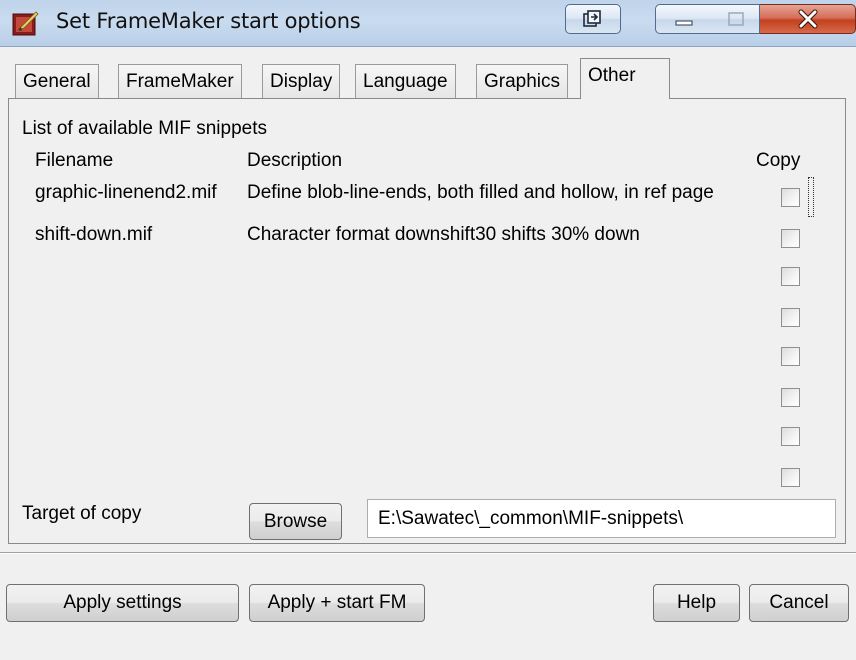 This screenshot has height=660, width=856. What do you see at coordinates (337, 603) in the screenshot?
I see `apply-start-fm-button: Apply + start FM` at bounding box center [337, 603].